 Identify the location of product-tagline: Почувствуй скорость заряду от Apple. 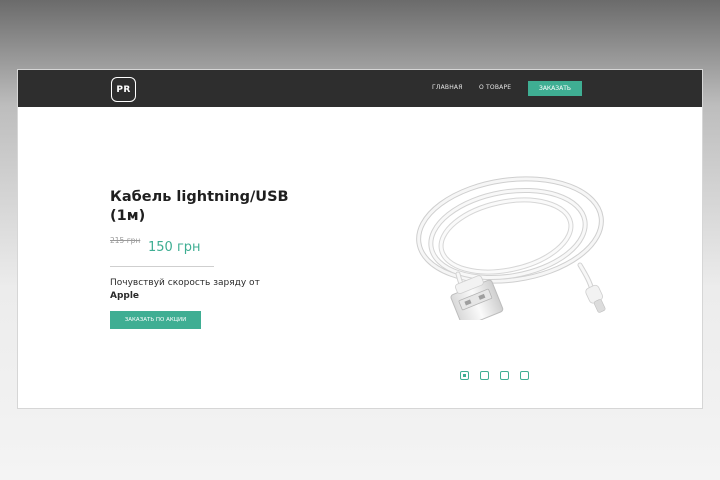
(190, 290).